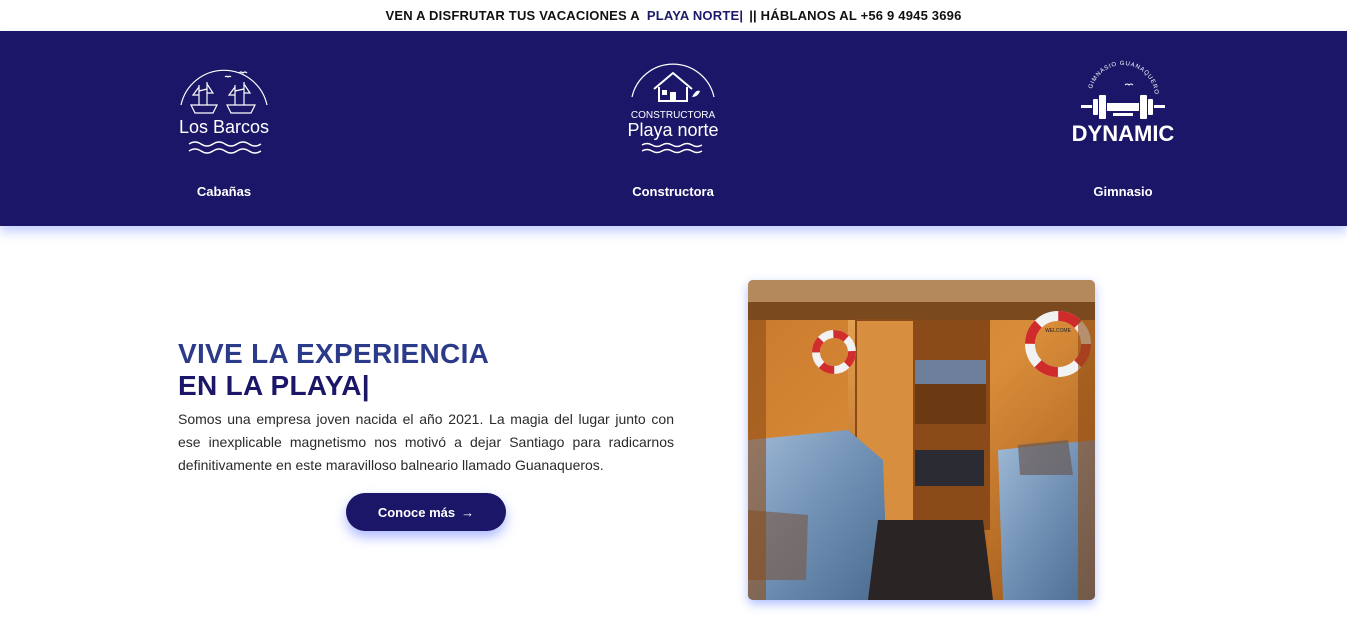  I want to click on boat-cabin-image: WELCOME, so click(921, 440).